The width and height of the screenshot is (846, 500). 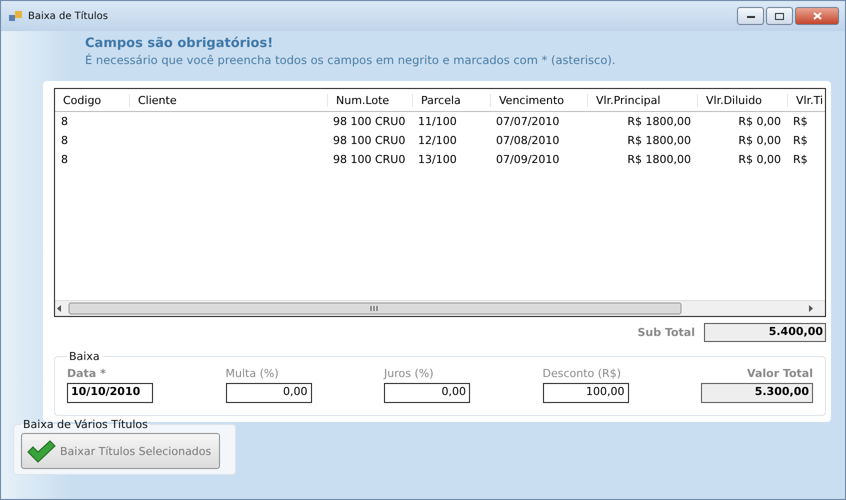 What do you see at coordinates (527, 140) in the screenshot?
I see `table-cell-text: 07/08/2010` at bounding box center [527, 140].